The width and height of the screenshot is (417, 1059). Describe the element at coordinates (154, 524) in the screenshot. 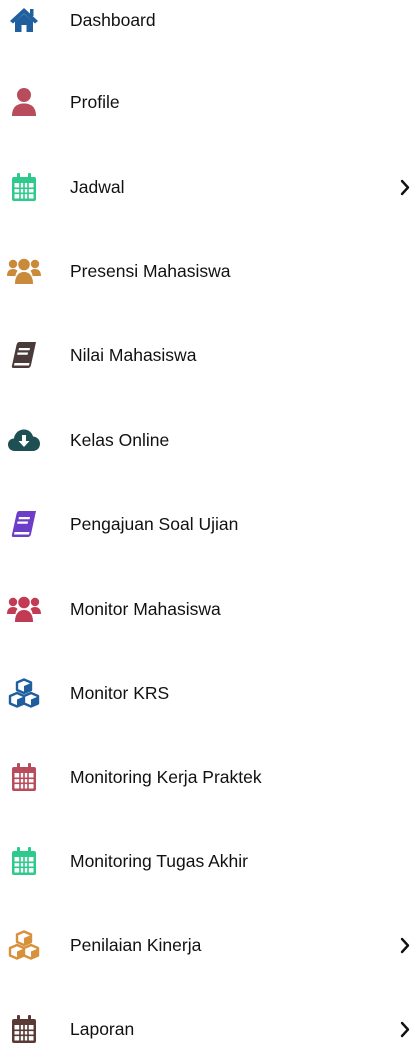

I see `menu-item-label: Pengajuan Soal Ujian` at that location.